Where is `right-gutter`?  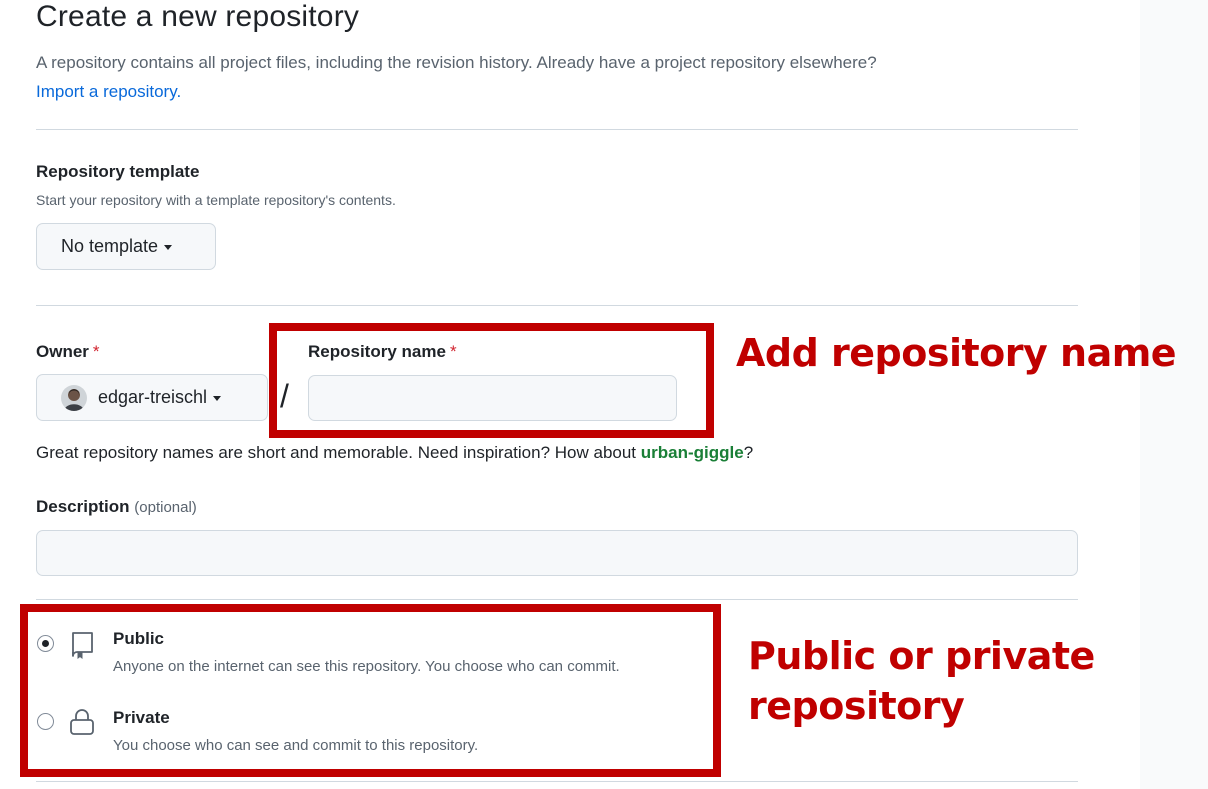
right-gutter is located at coordinates (1174, 394).